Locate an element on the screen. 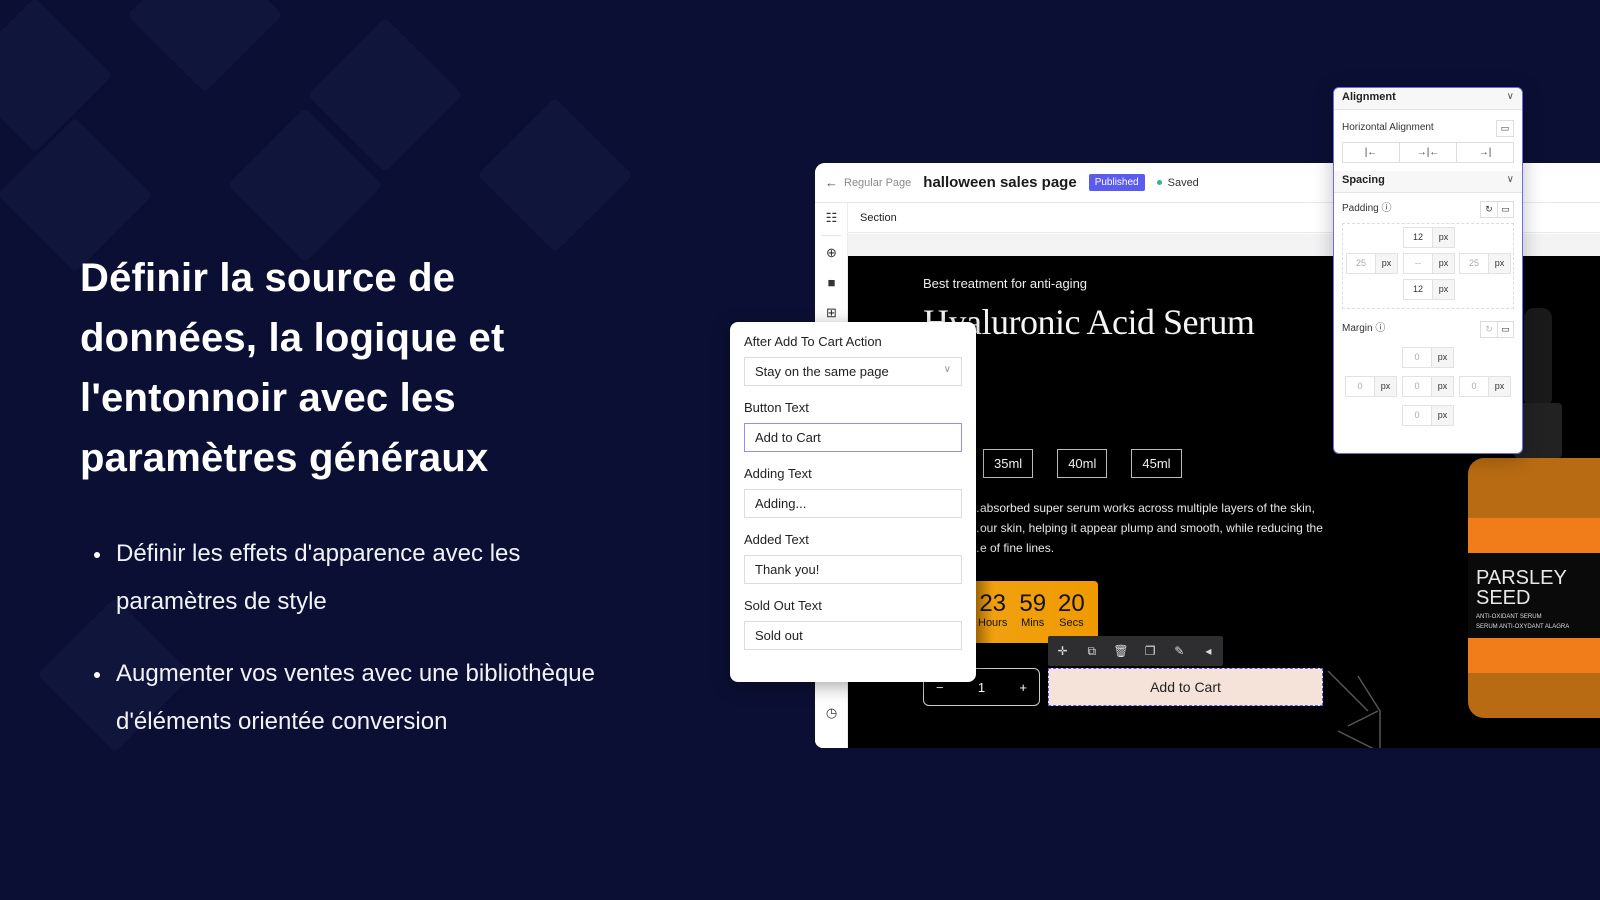  copy-icon: ❐ is located at coordinates (1150, 651).